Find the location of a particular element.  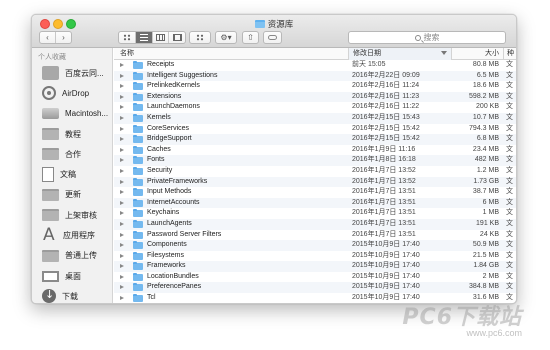

file-row: Keychains 2016年1月7日 13:51 1 MB 文 is located at coordinates (315, 213).